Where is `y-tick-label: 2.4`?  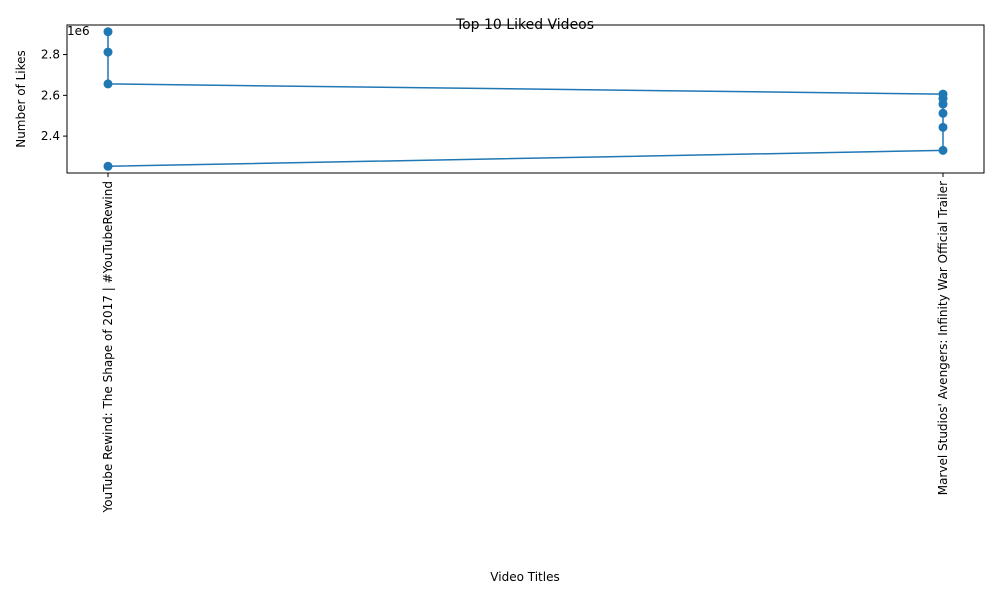 y-tick-label: 2.4 is located at coordinates (50, 136).